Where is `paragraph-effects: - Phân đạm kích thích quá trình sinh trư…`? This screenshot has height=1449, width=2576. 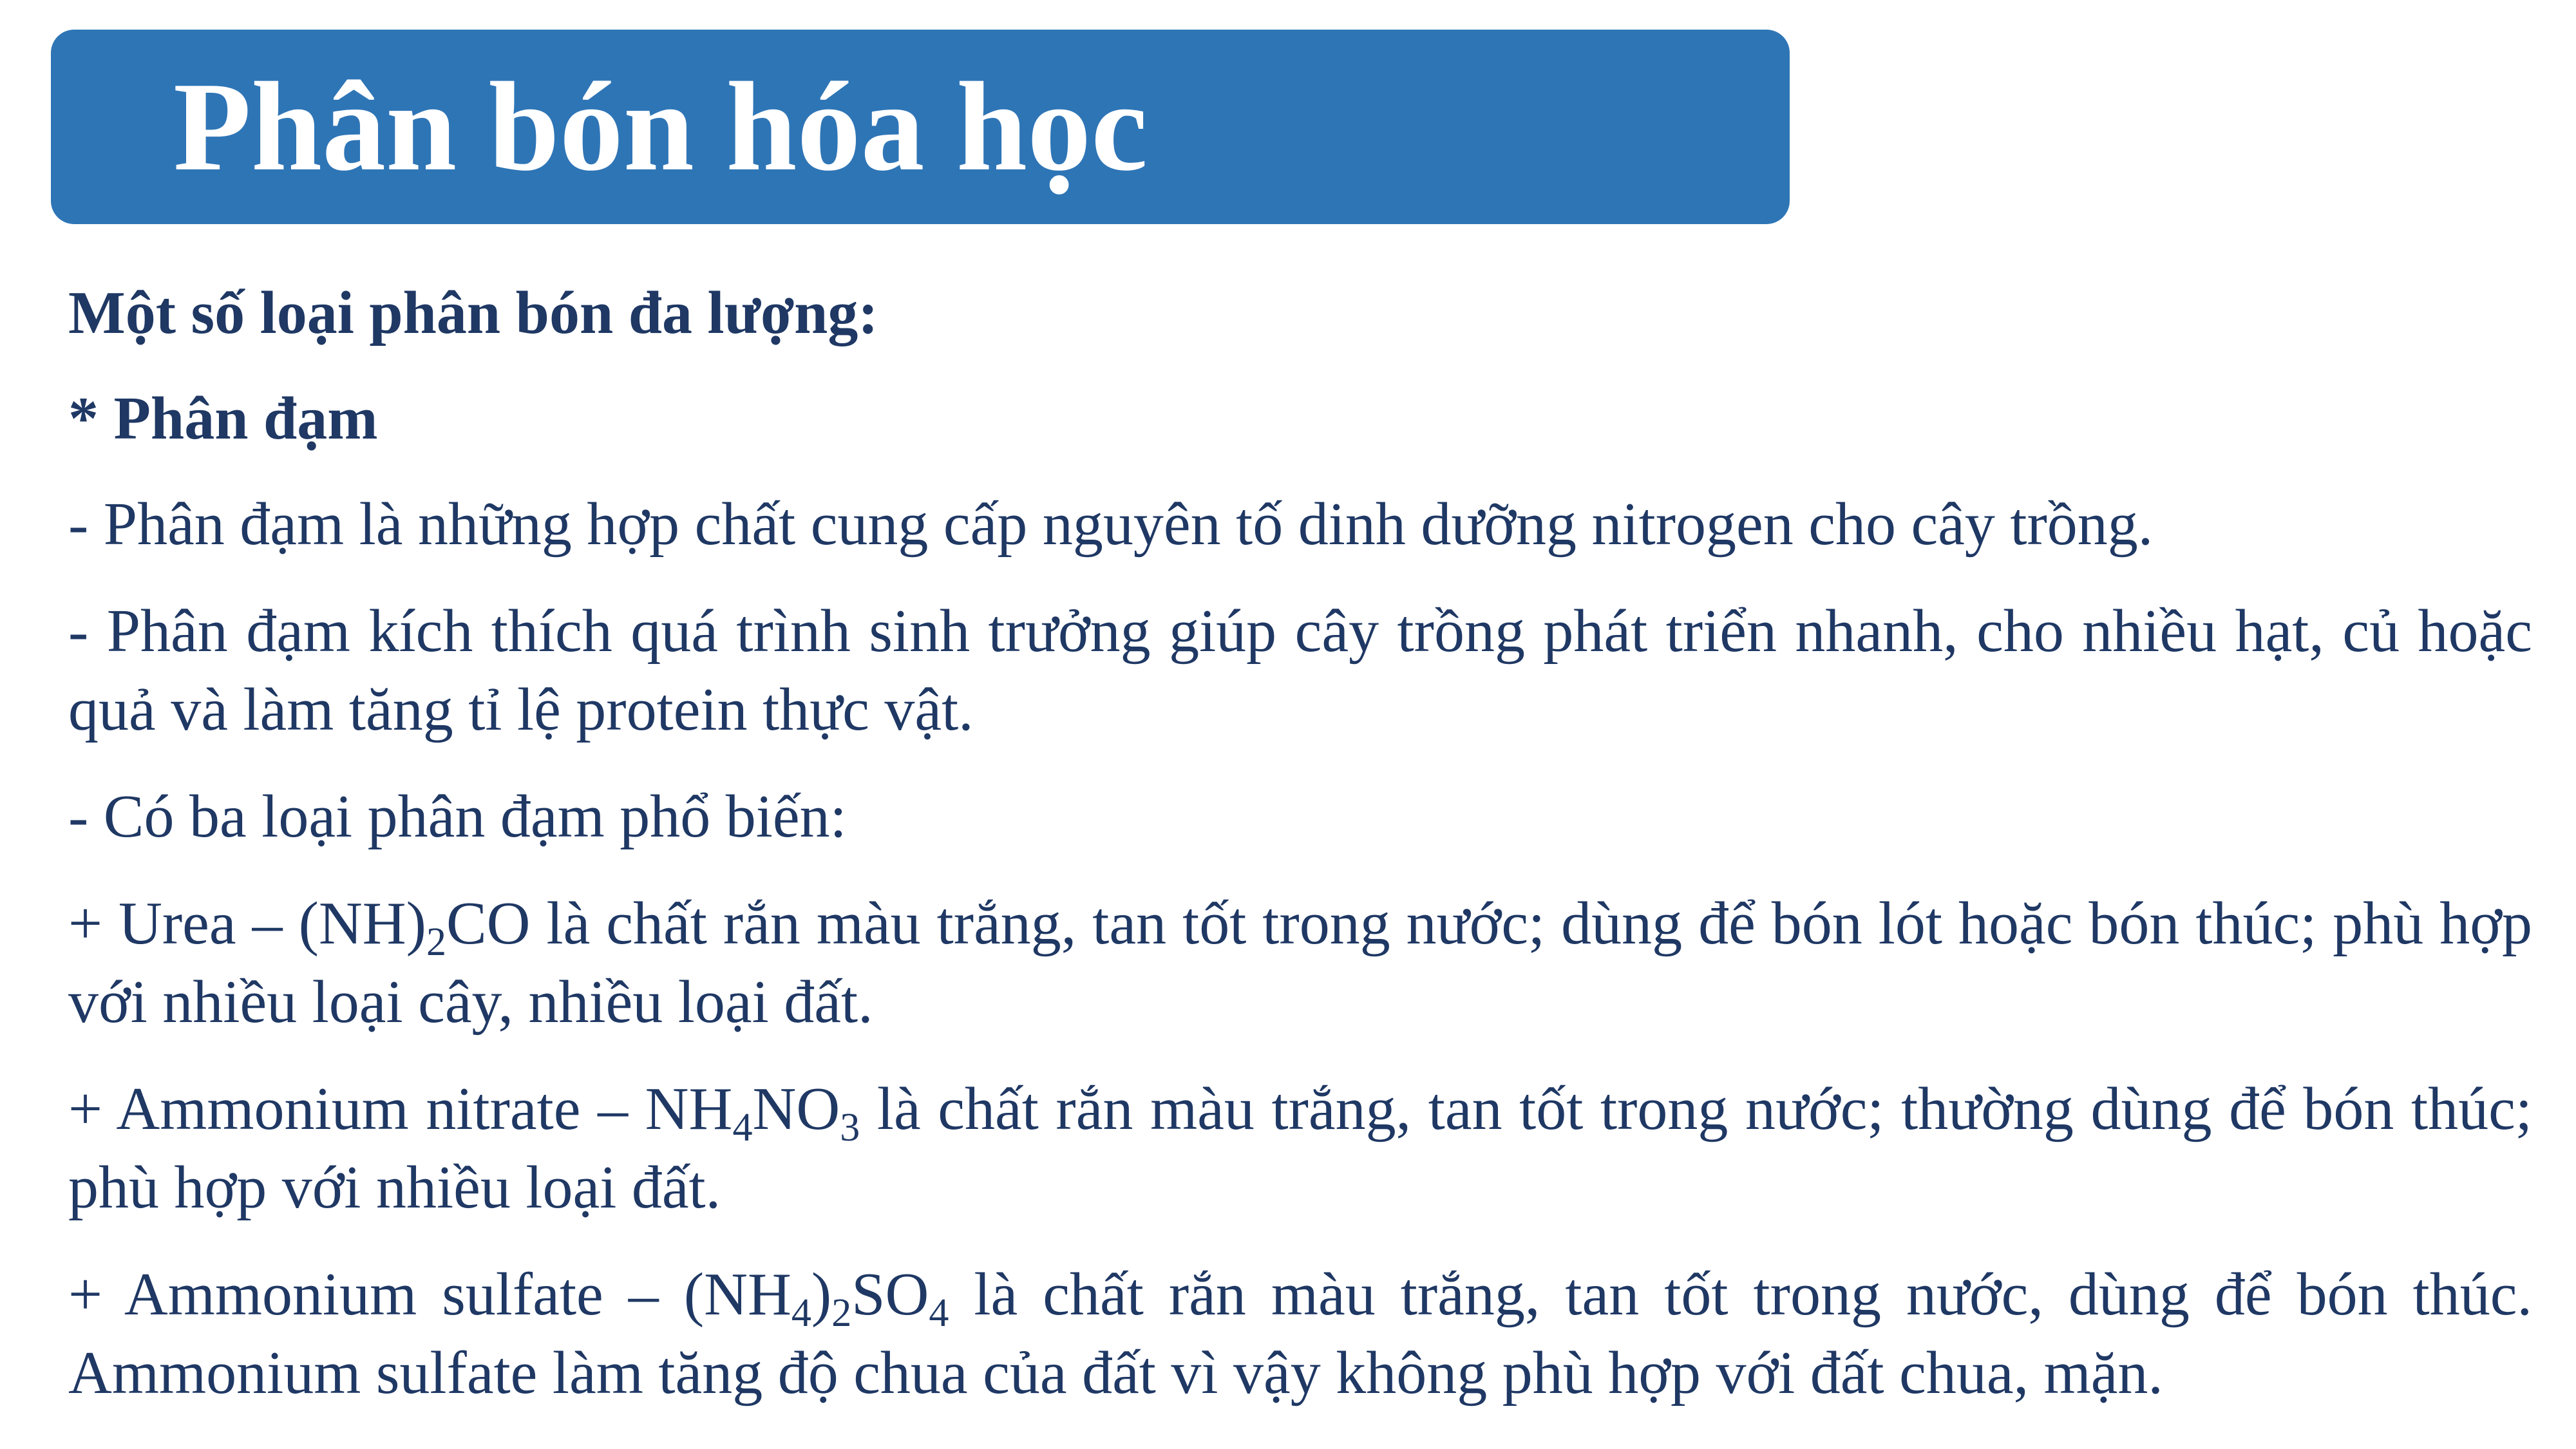 paragraph-effects: - Phân đạm kích thích quá trình sinh trư… is located at coordinates (1300, 670).